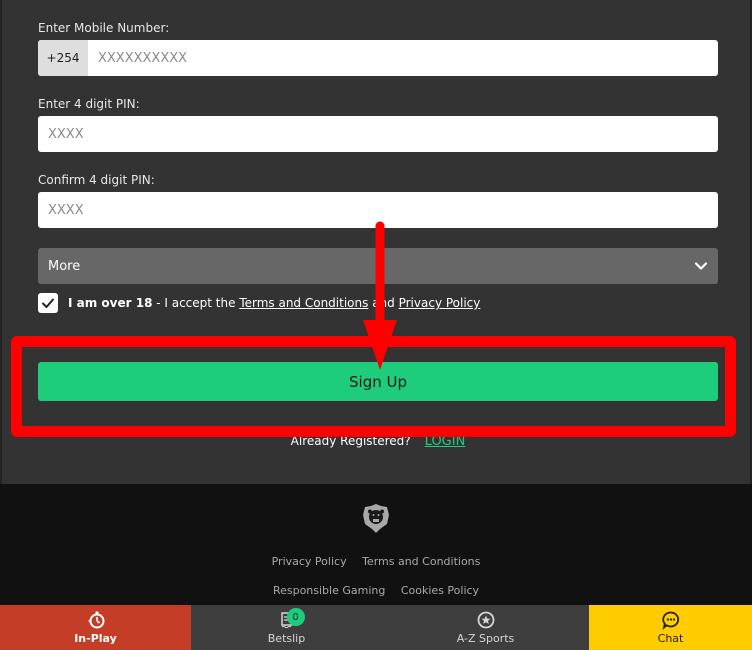  I want to click on footer-links-row-2: Responsible Gaming Cookies Policy, so click(376, 590).